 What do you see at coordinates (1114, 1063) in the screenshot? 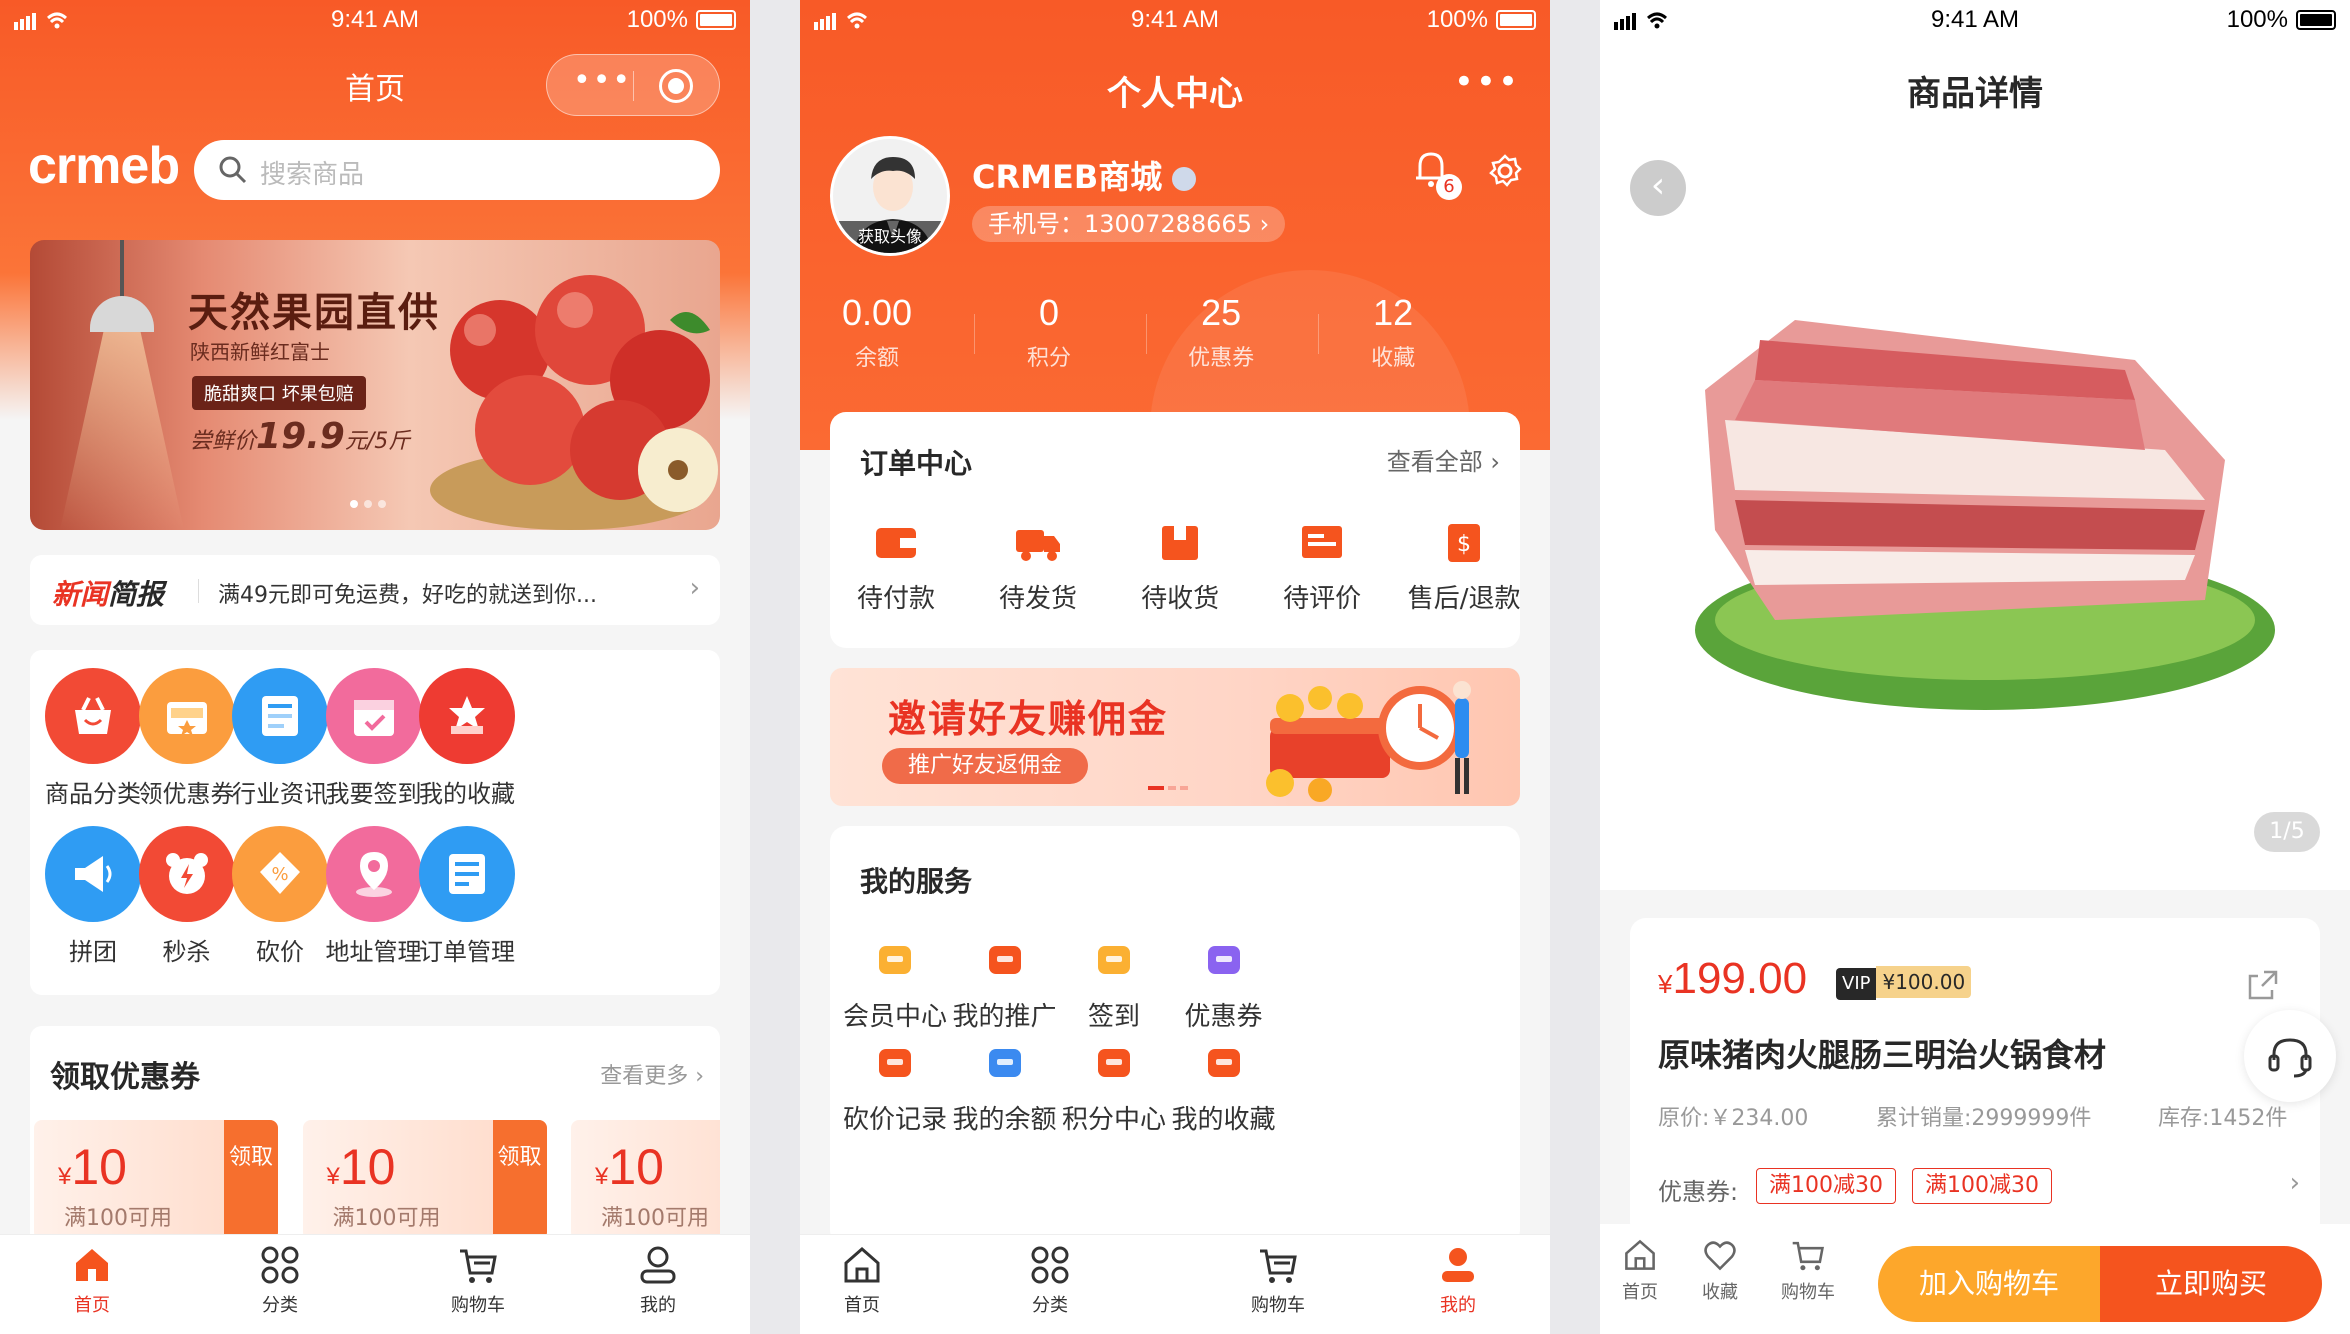
I see `points-icon` at bounding box center [1114, 1063].